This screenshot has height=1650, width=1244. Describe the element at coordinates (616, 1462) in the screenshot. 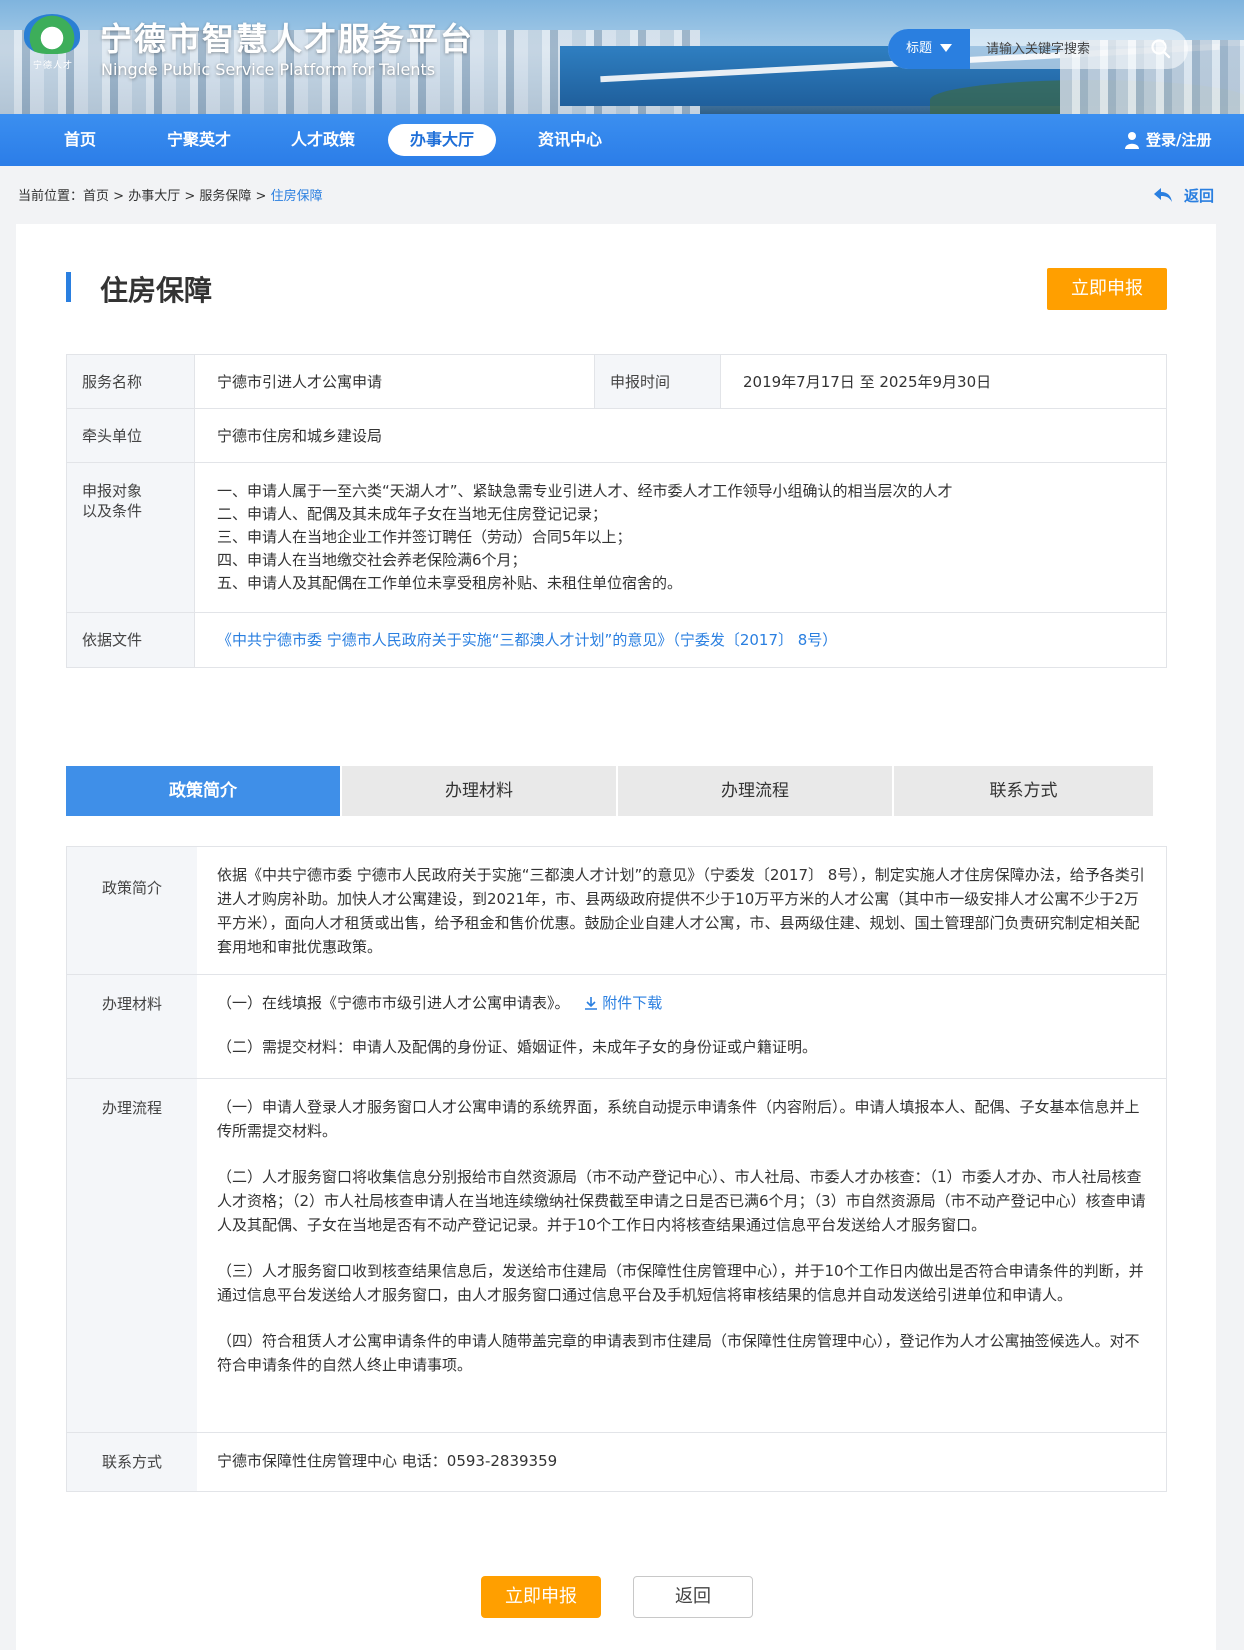

I see `detail-row-contact: 联系方式 宁德市保障性住房管理中心 电话：0593-2839359` at that location.